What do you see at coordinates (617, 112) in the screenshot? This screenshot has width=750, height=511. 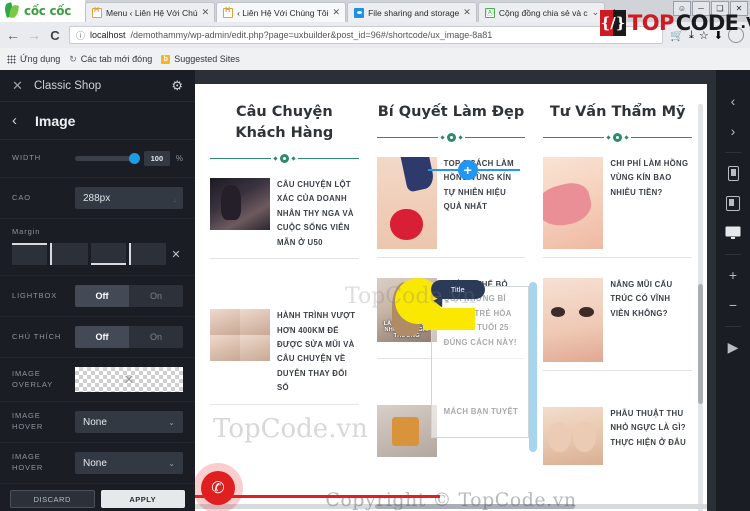 I see `column-title: Tư Vấn Thẩm Mỹ` at bounding box center [617, 112].